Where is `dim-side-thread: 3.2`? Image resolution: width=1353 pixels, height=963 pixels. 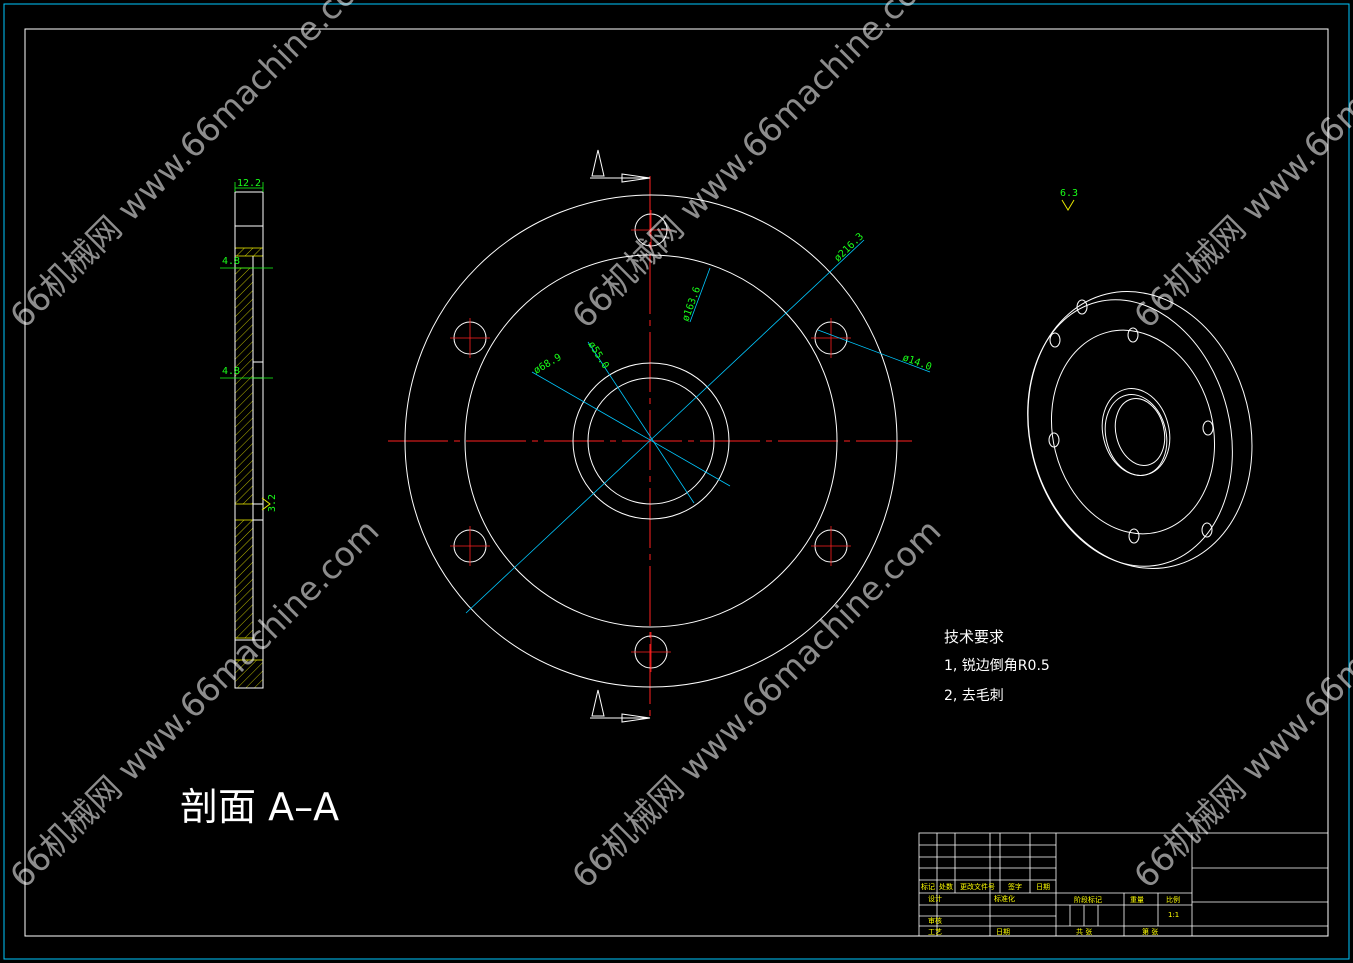
dim-side-thread: 3.2 is located at coordinates (272, 503).